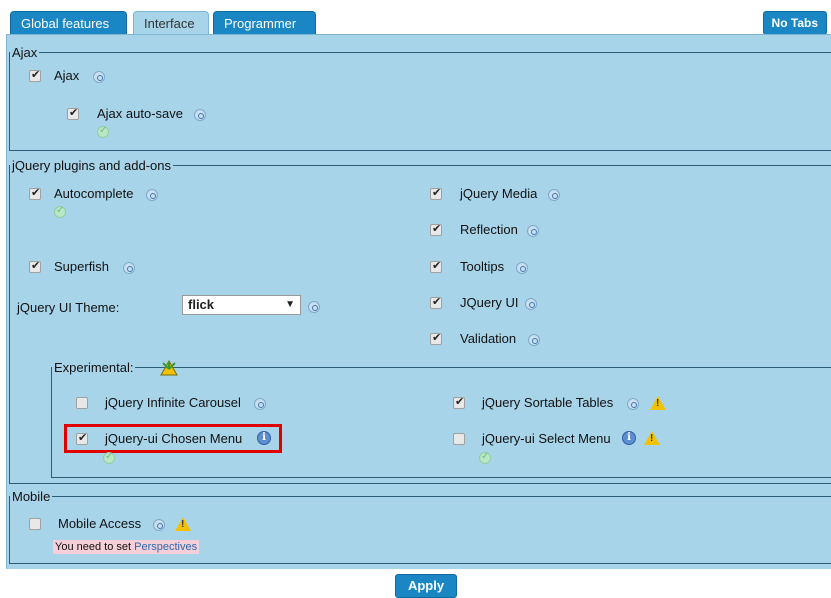 This screenshot has width=831, height=598. I want to click on ajax-autosave-checkbox, so click(73, 113).